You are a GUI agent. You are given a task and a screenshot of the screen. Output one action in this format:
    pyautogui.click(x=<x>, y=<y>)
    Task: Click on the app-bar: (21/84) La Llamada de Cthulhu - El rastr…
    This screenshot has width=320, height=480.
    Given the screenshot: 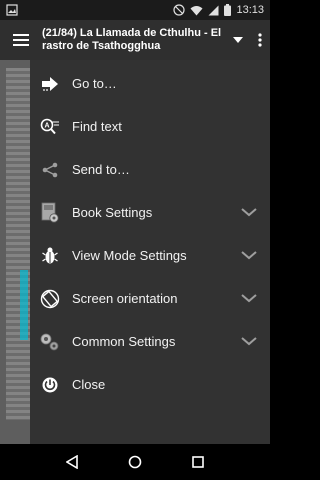 What is the action you would take?
    pyautogui.click(x=135, y=40)
    